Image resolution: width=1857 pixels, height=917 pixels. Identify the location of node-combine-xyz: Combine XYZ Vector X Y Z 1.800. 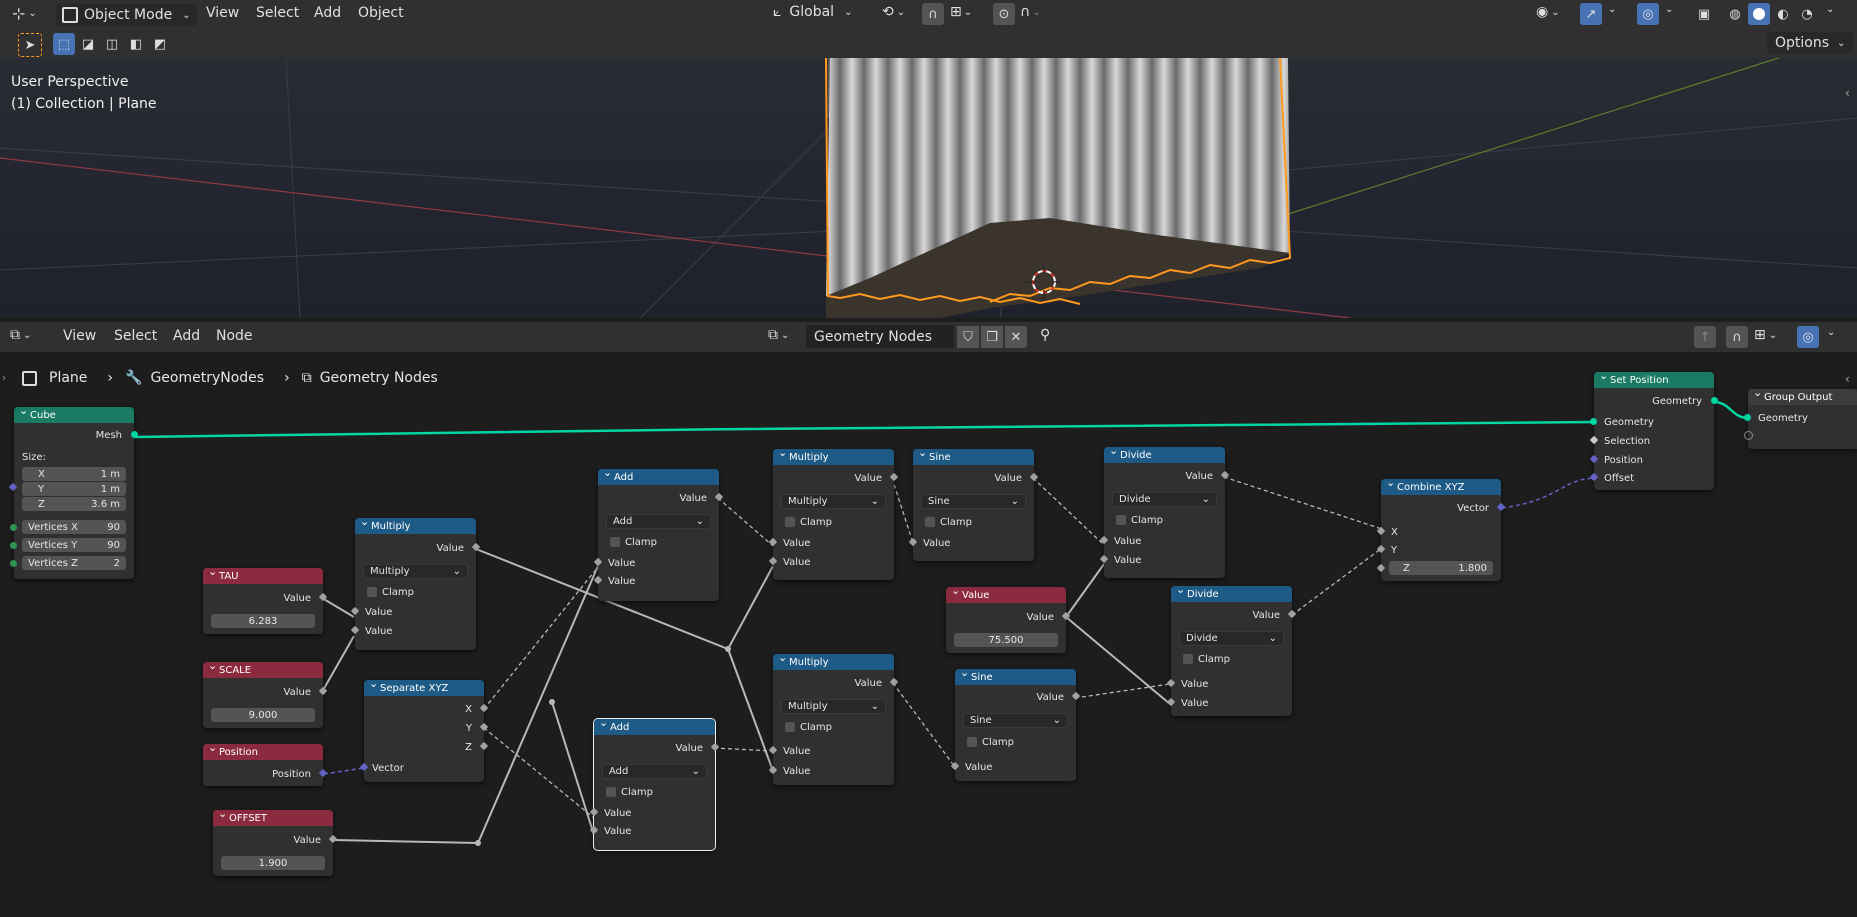
(1441, 528).